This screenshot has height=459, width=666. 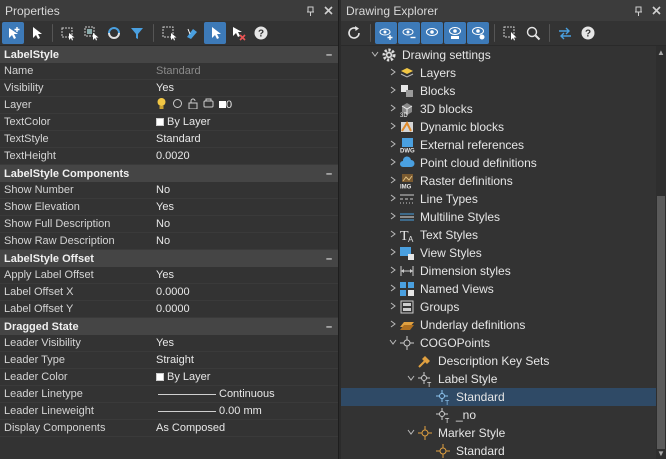 I want to click on new-item-icon, so click(x=386, y=33).